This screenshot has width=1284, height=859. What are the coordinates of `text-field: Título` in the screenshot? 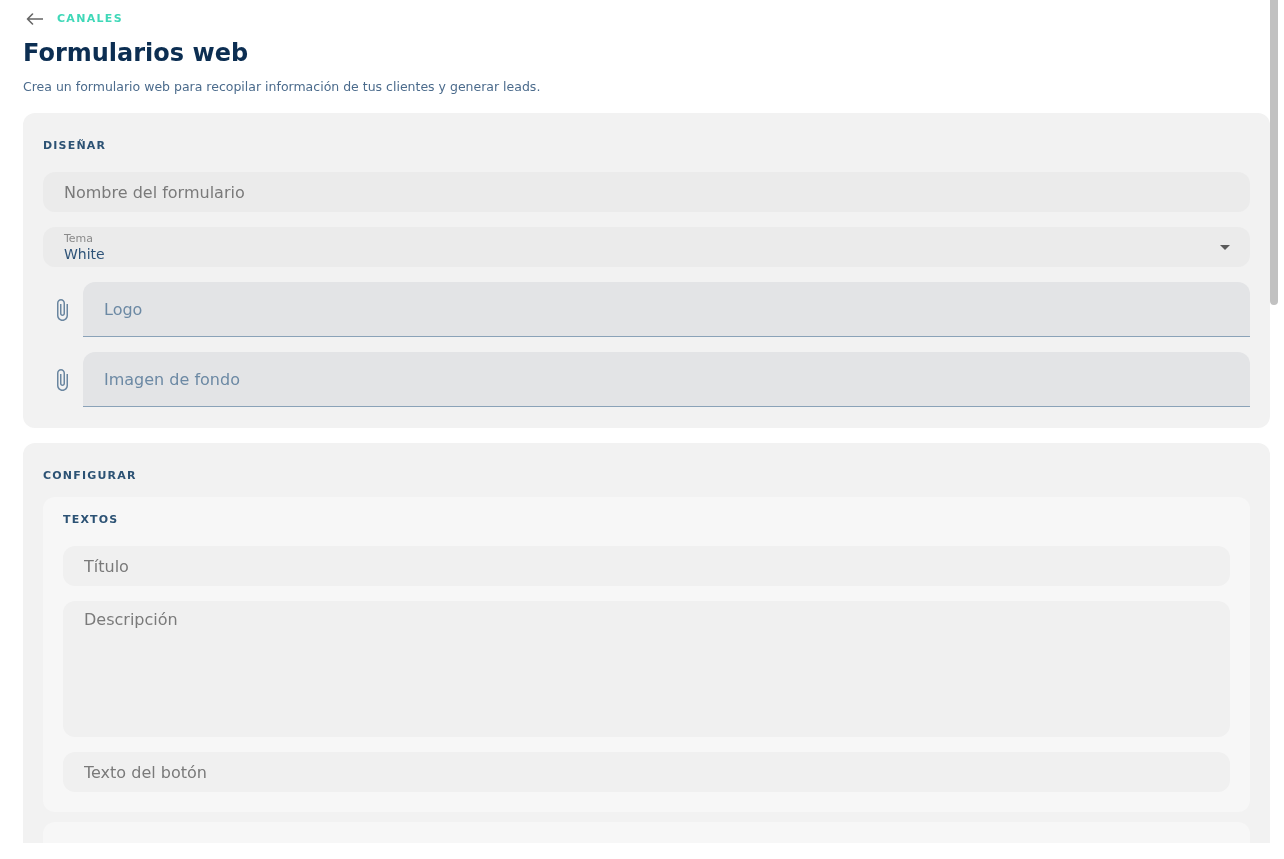 It's located at (646, 566).